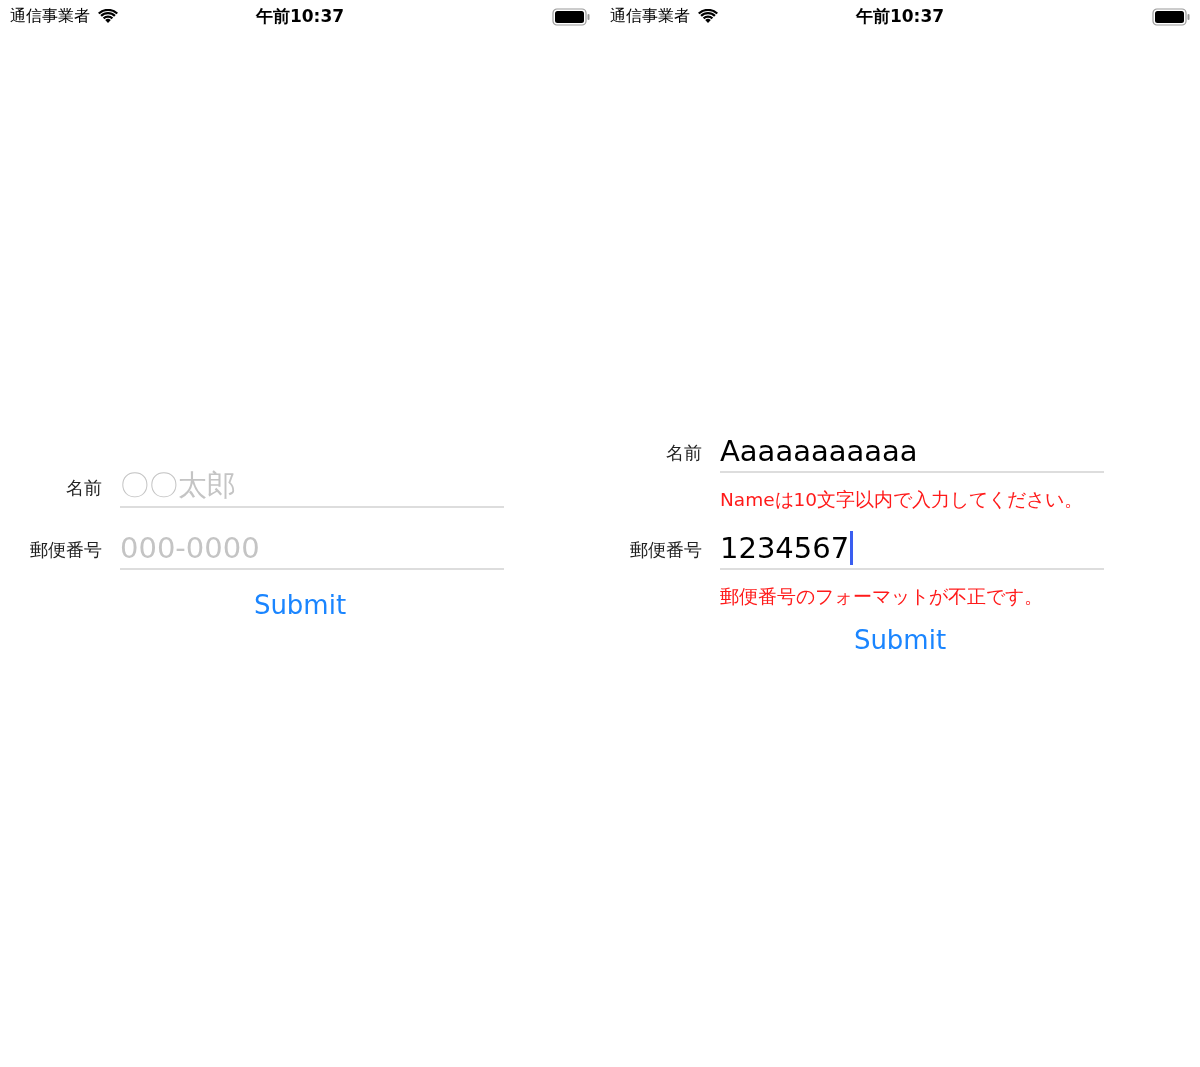  Describe the element at coordinates (902, 500) in the screenshot. I see `error-message: Nameは10文字以内で入力してください。` at that location.